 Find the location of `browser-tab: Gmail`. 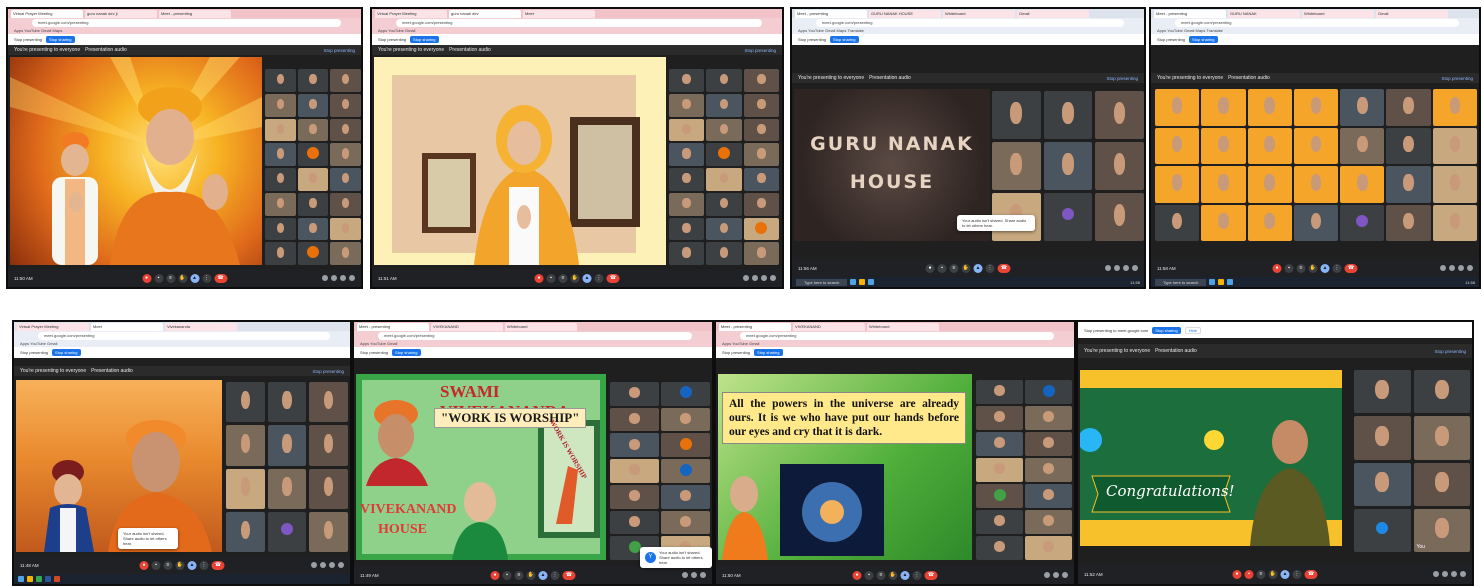

browser-tab: Gmail is located at coordinates (1412, 14).